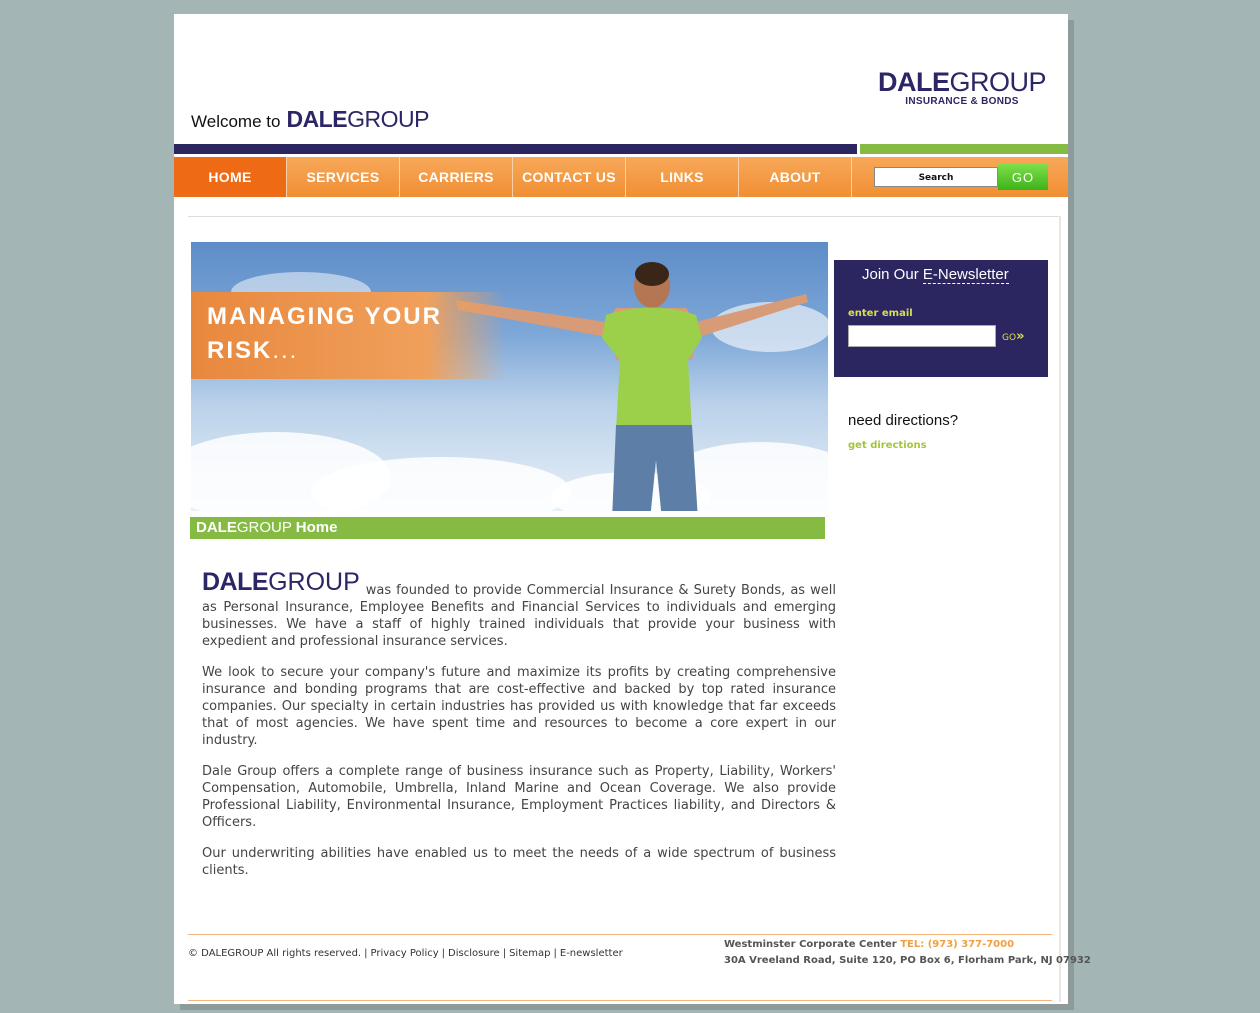 The height and width of the screenshot is (1013, 1260). What do you see at coordinates (1060, 609) in the screenshot?
I see `content-right-border` at bounding box center [1060, 609].